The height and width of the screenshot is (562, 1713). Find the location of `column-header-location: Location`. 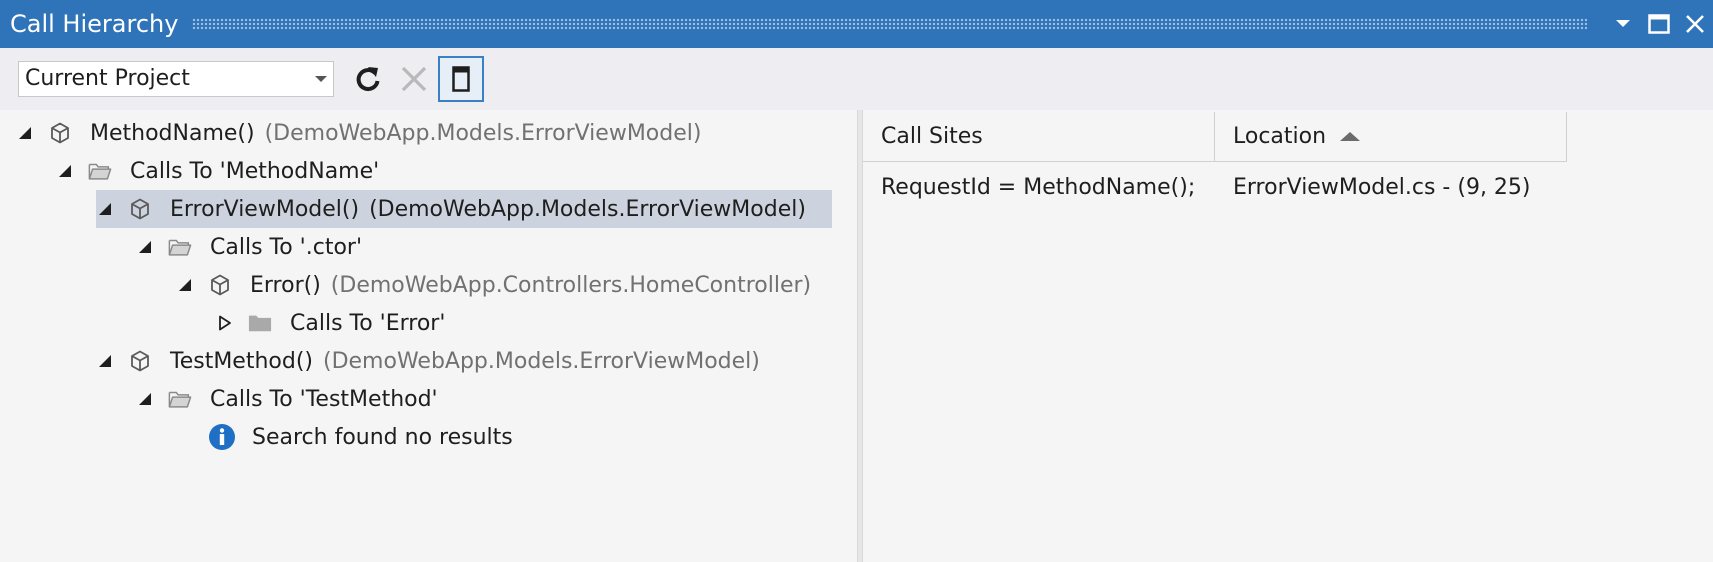

column-header-location: Location is located at coordinates (1391, 137).